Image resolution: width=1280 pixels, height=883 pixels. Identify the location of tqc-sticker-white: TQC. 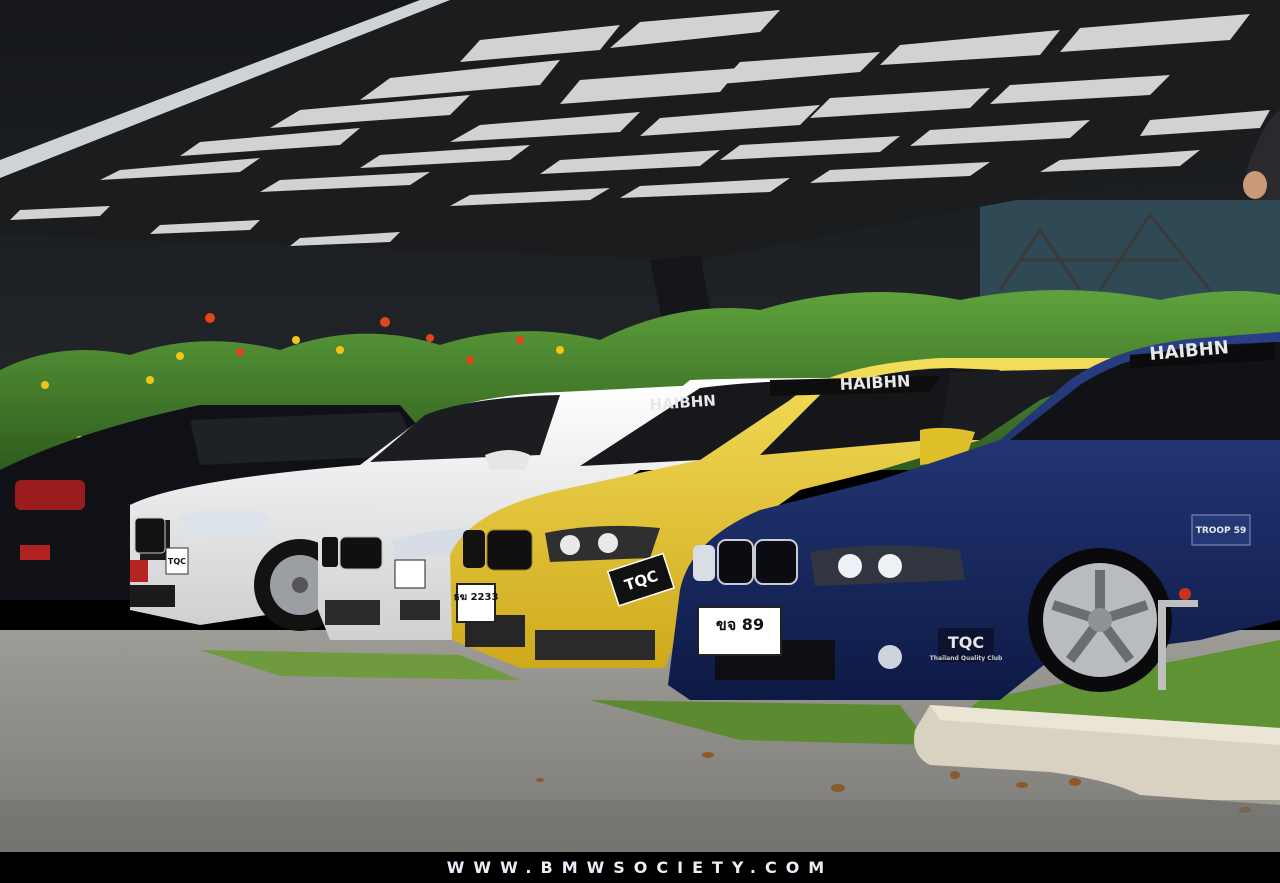
(177, 561).